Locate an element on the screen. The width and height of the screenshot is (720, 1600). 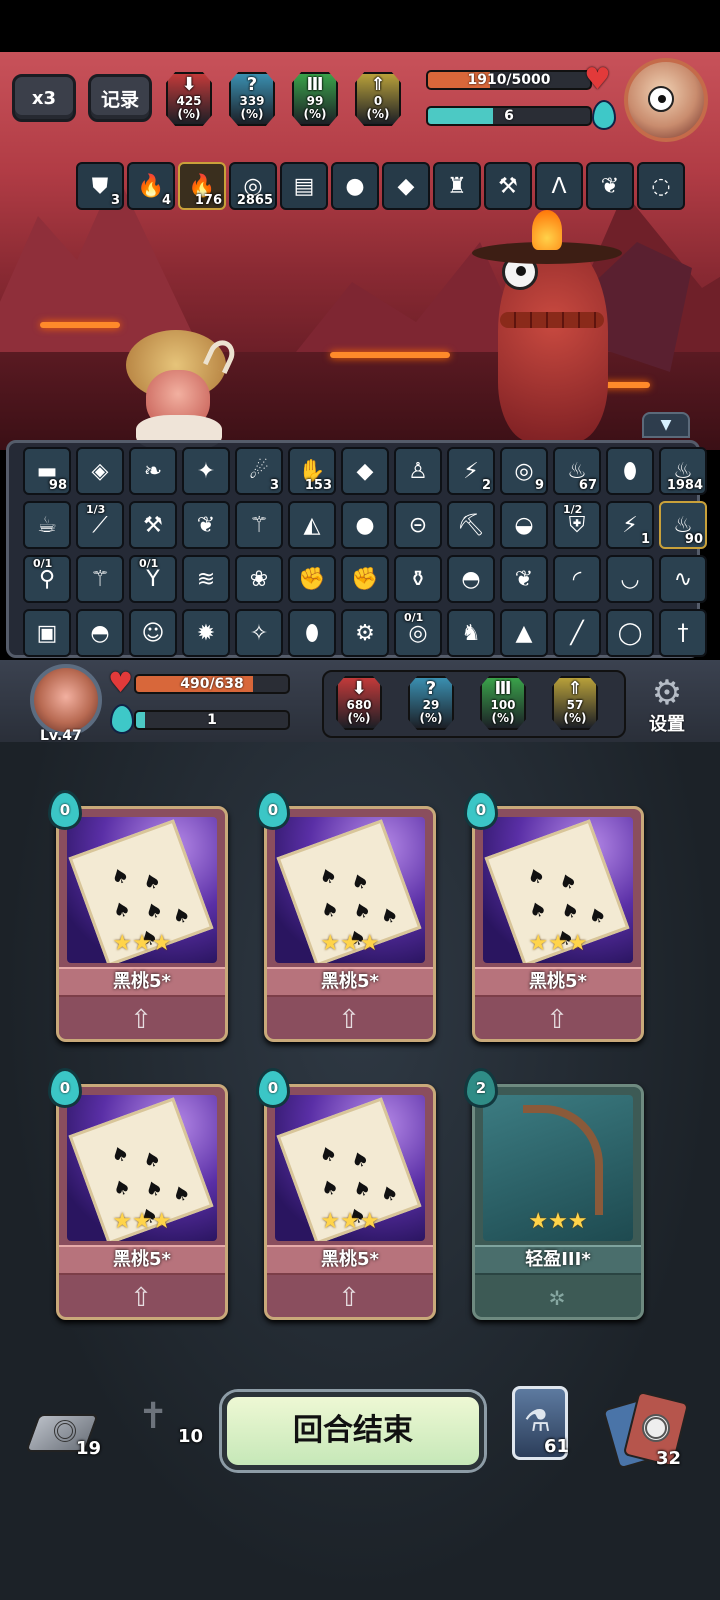
item-tile: ▣ is located at coordinates (47, 633).